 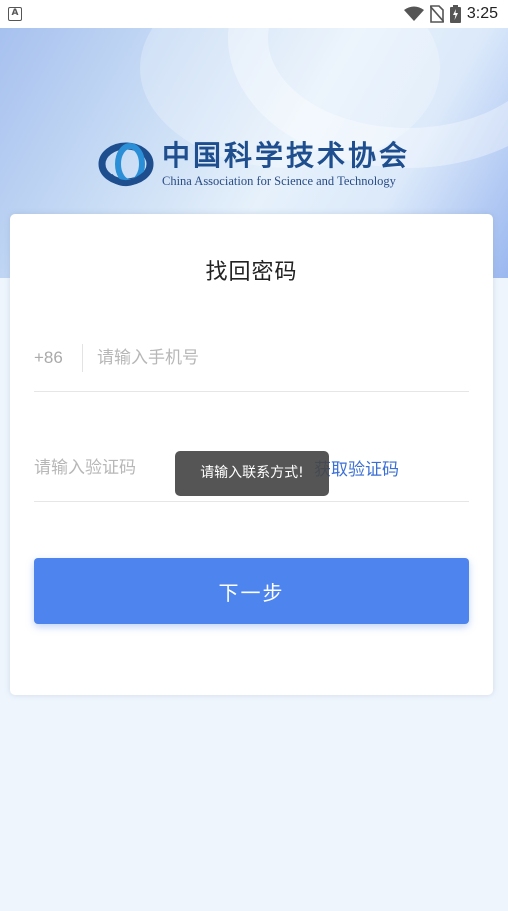 I want to click on divider, so click(x=82, y=357).